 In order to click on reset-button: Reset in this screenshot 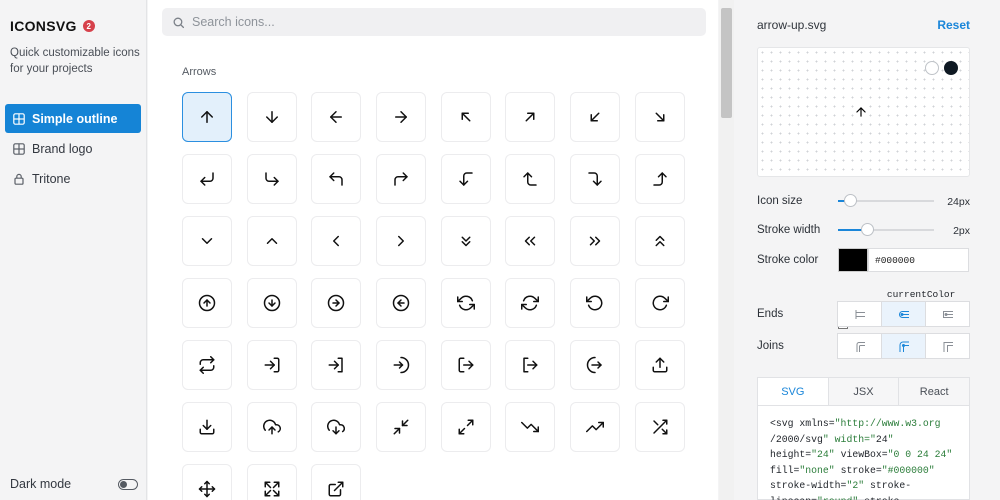, I will do `click(953, 25)`.